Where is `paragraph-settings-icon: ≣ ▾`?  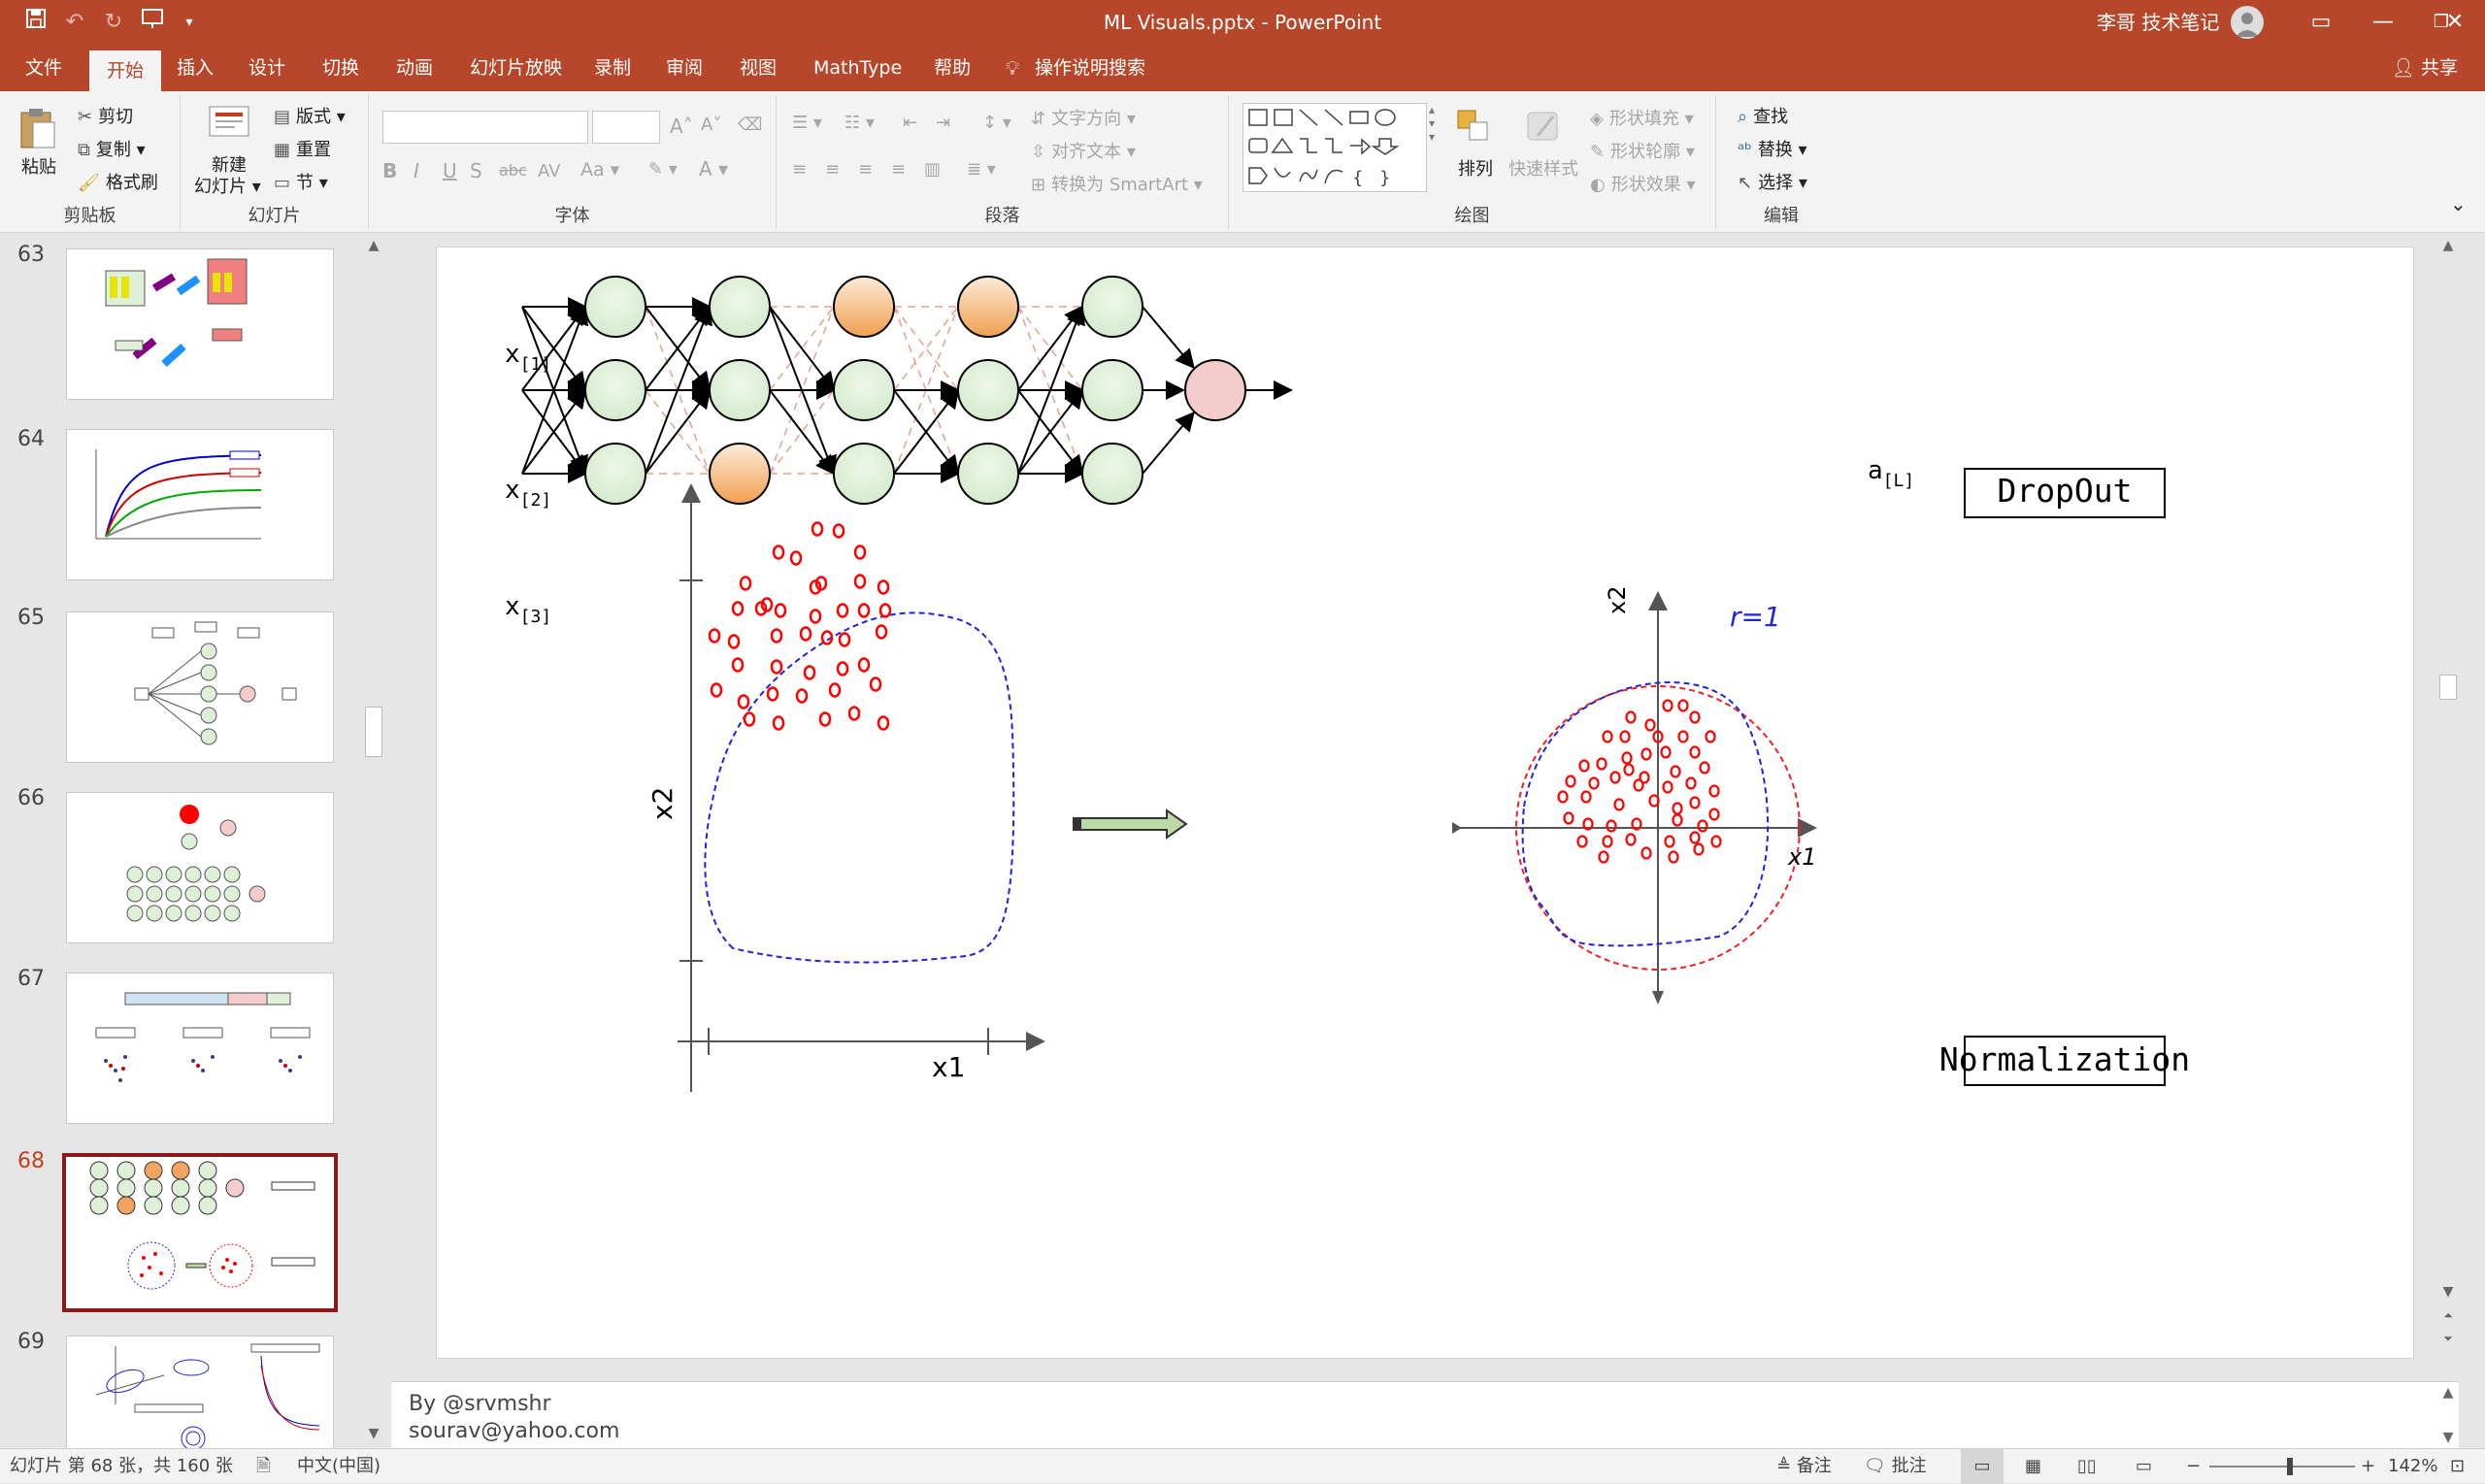
paragraph-settings-icon: ≣ ▾ is located at coordinates (982, 169).